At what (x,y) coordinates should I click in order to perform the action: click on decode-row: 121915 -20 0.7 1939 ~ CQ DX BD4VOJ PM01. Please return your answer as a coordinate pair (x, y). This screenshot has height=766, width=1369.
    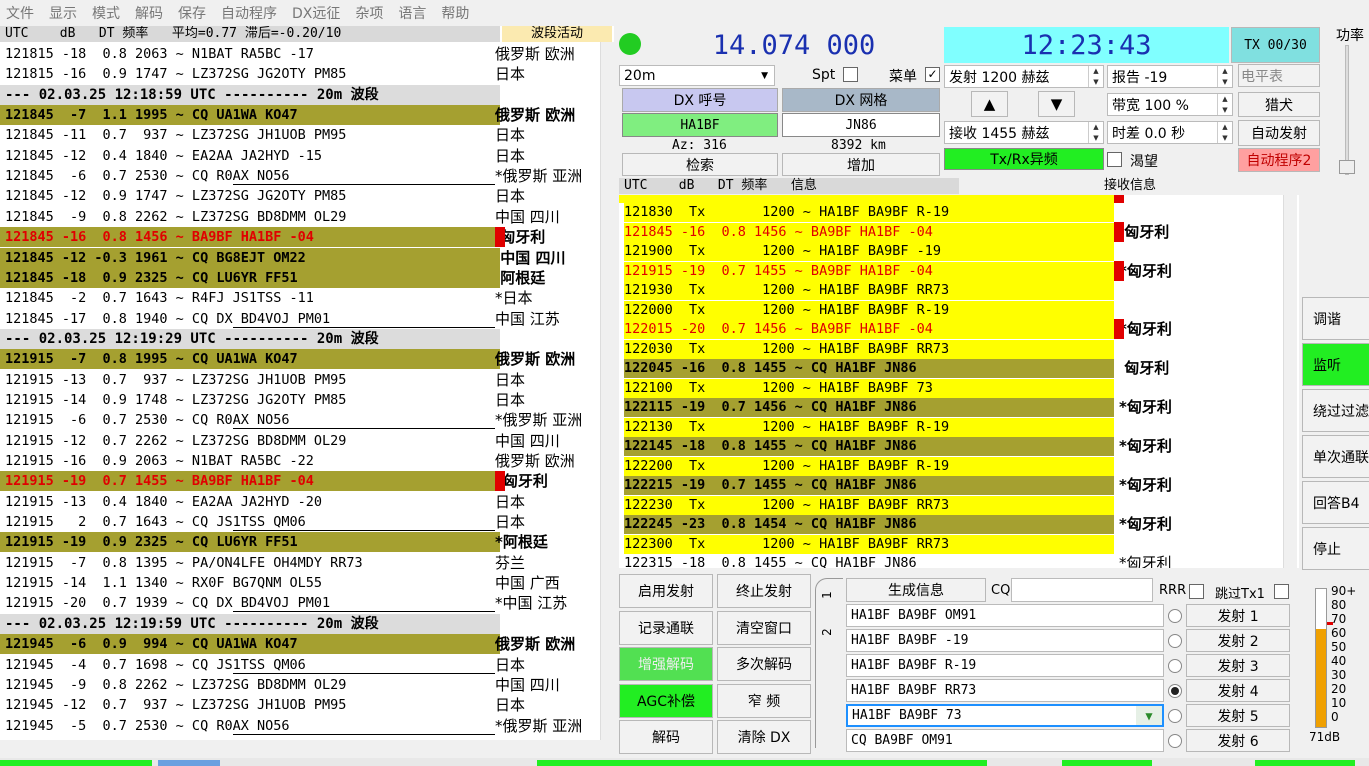
    Looking at the image, I should click on (250, 603).